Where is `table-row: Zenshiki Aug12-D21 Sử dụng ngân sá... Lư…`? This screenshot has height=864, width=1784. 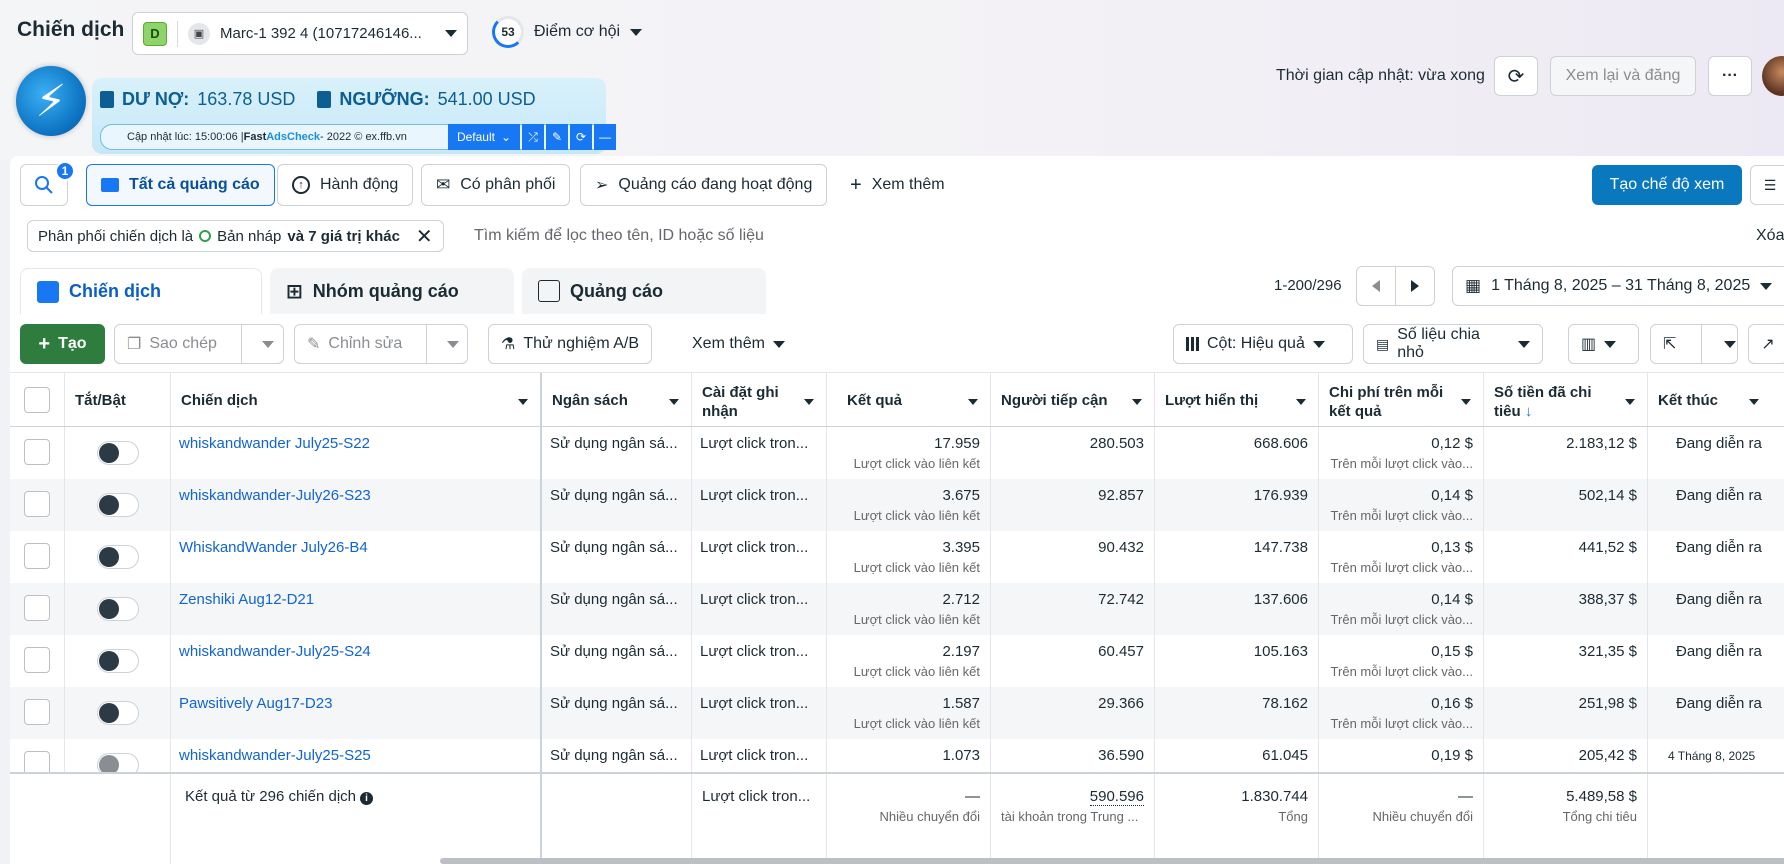 table-row: Zenshiki Aug12-D21 Sử dụng ngân sá... Lư… is located at coordinates (897, 609).